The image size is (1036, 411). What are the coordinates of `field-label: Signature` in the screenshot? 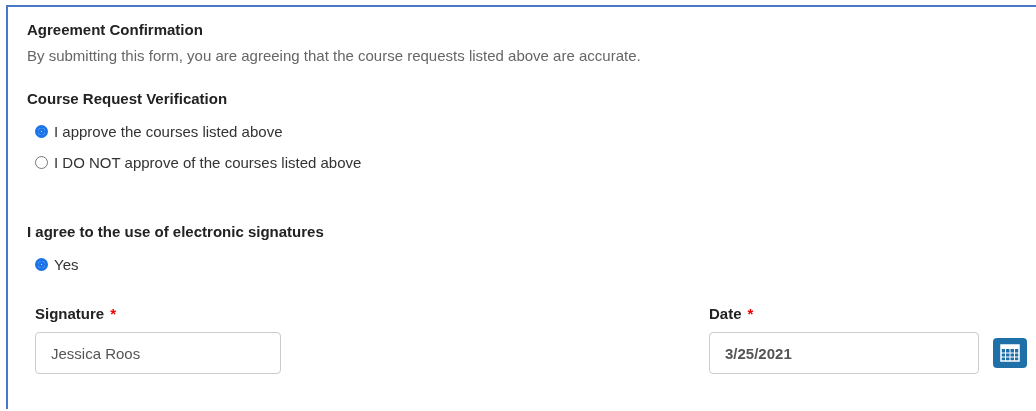 It's located at (70, 313).